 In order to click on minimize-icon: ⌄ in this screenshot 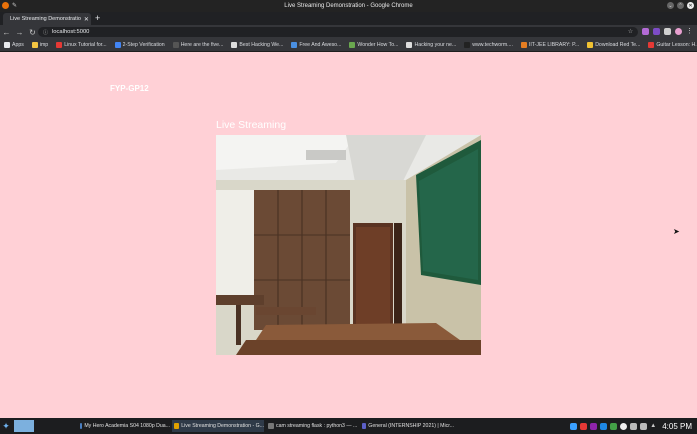, I will do `click(670, 5)`.